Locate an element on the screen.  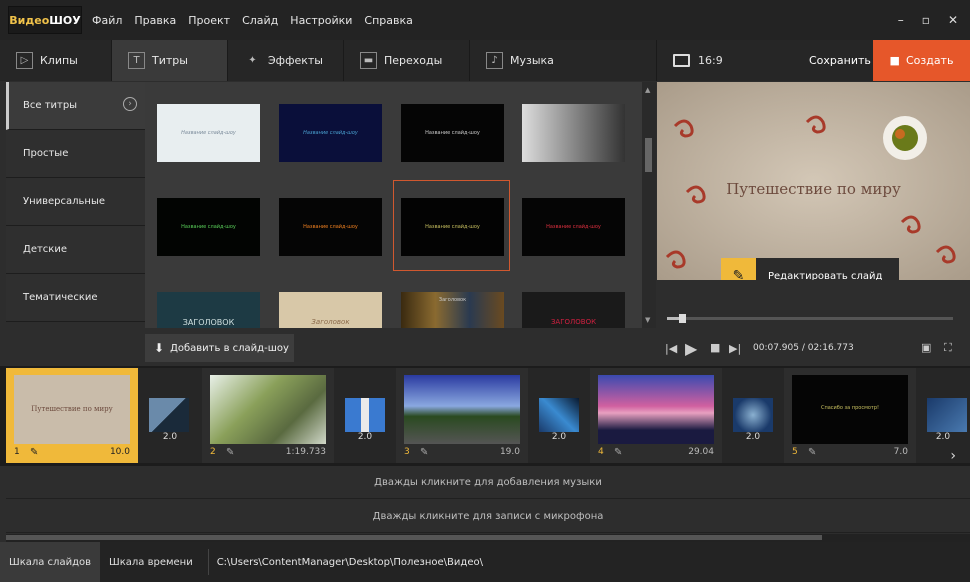
category-universal: Универсальные is located at coordinates (75, 202).